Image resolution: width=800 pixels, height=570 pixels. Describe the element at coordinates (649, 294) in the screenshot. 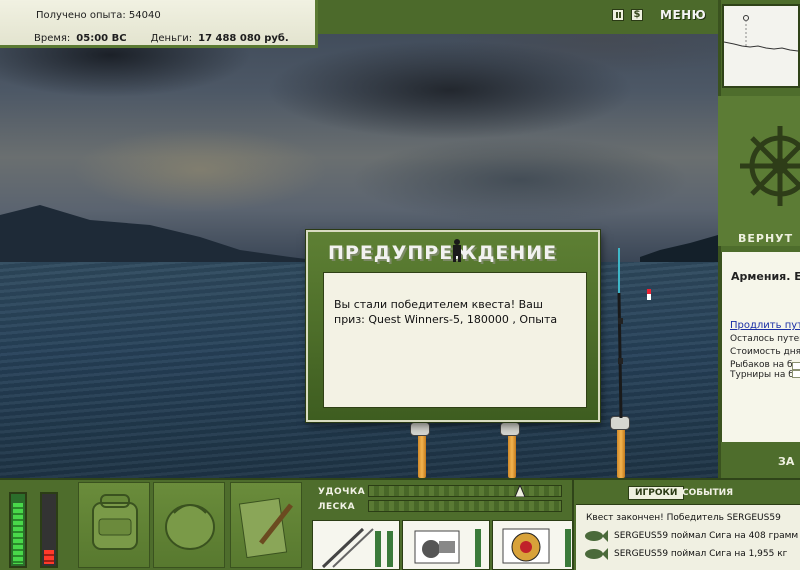

I see `float-icon` at that location.